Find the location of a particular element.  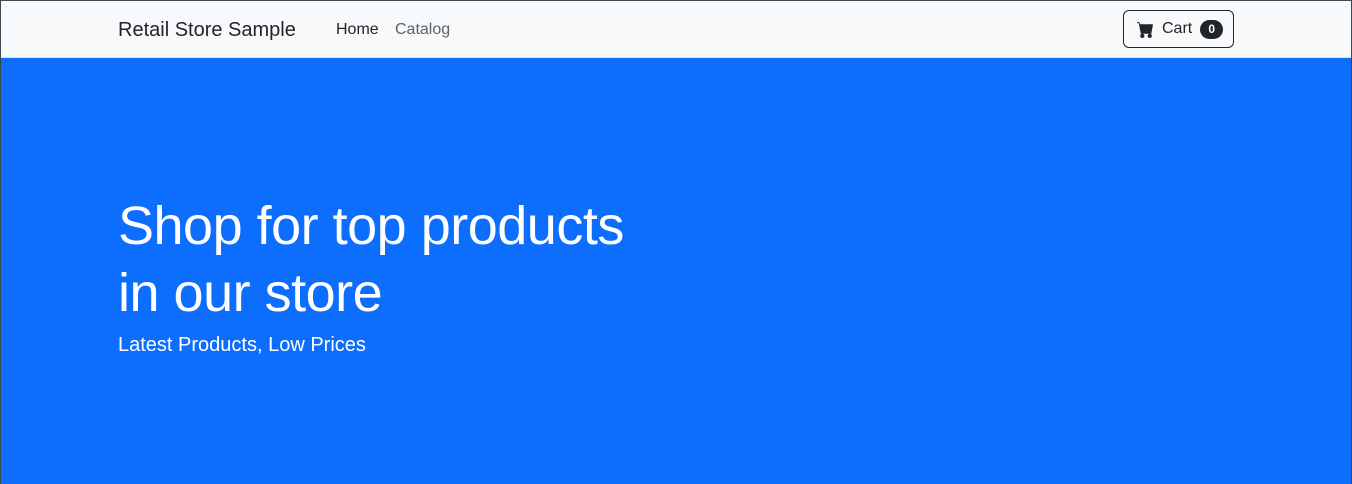

top-navbar: Retail Store Sample Home Catalog Cart 0 is located at coordinates (676, 29).